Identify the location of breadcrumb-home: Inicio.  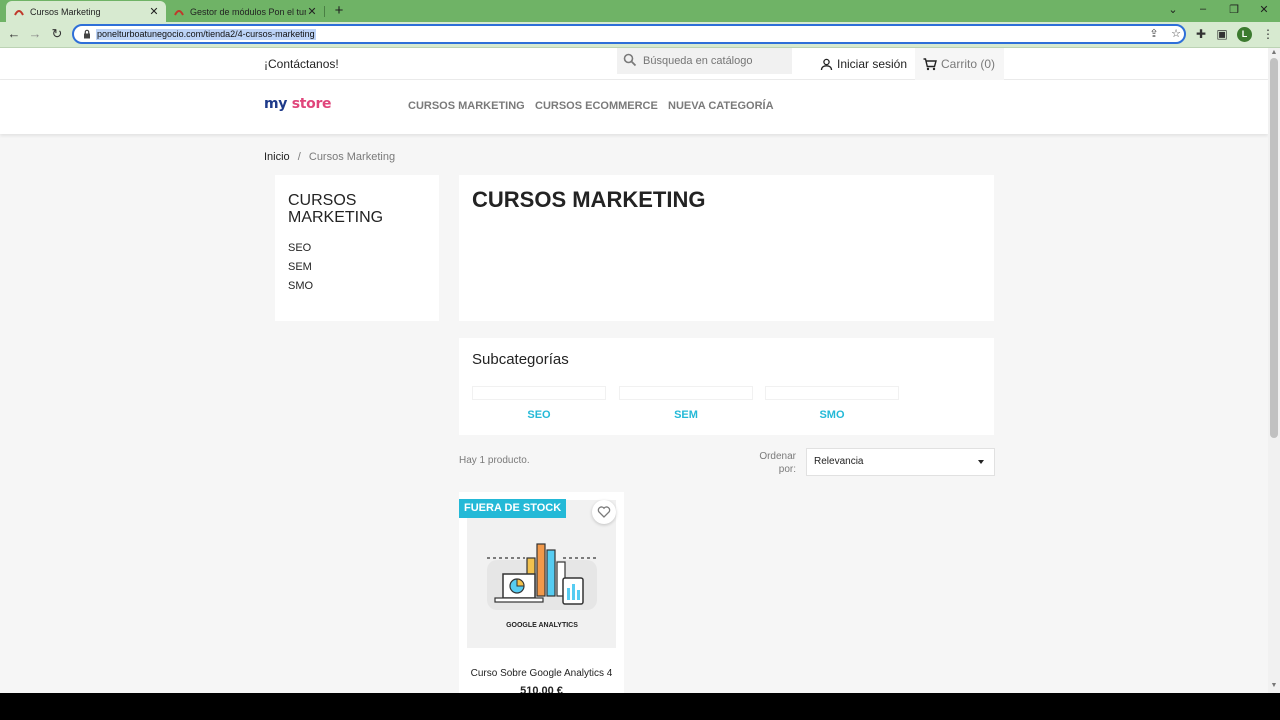
(277, 157).